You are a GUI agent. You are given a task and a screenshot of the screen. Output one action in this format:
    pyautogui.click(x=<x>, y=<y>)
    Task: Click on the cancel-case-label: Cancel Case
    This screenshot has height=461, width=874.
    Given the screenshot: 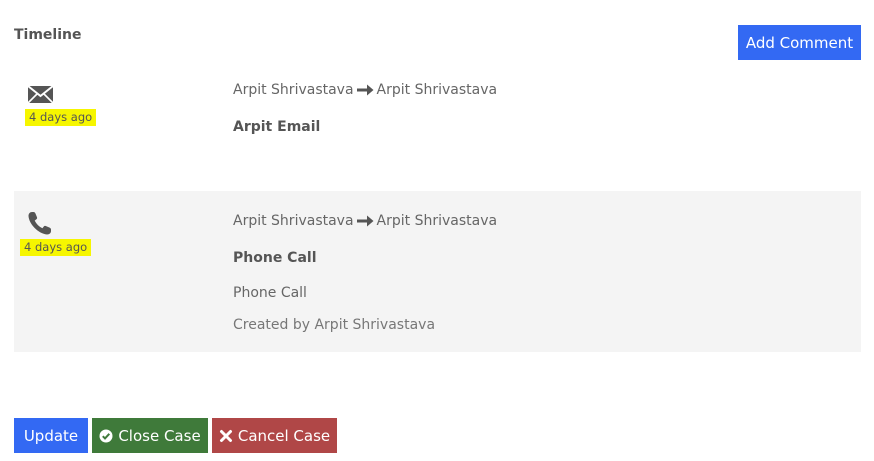 What is the action you would take?
    pyautogui.click(x=284, y=435)
    